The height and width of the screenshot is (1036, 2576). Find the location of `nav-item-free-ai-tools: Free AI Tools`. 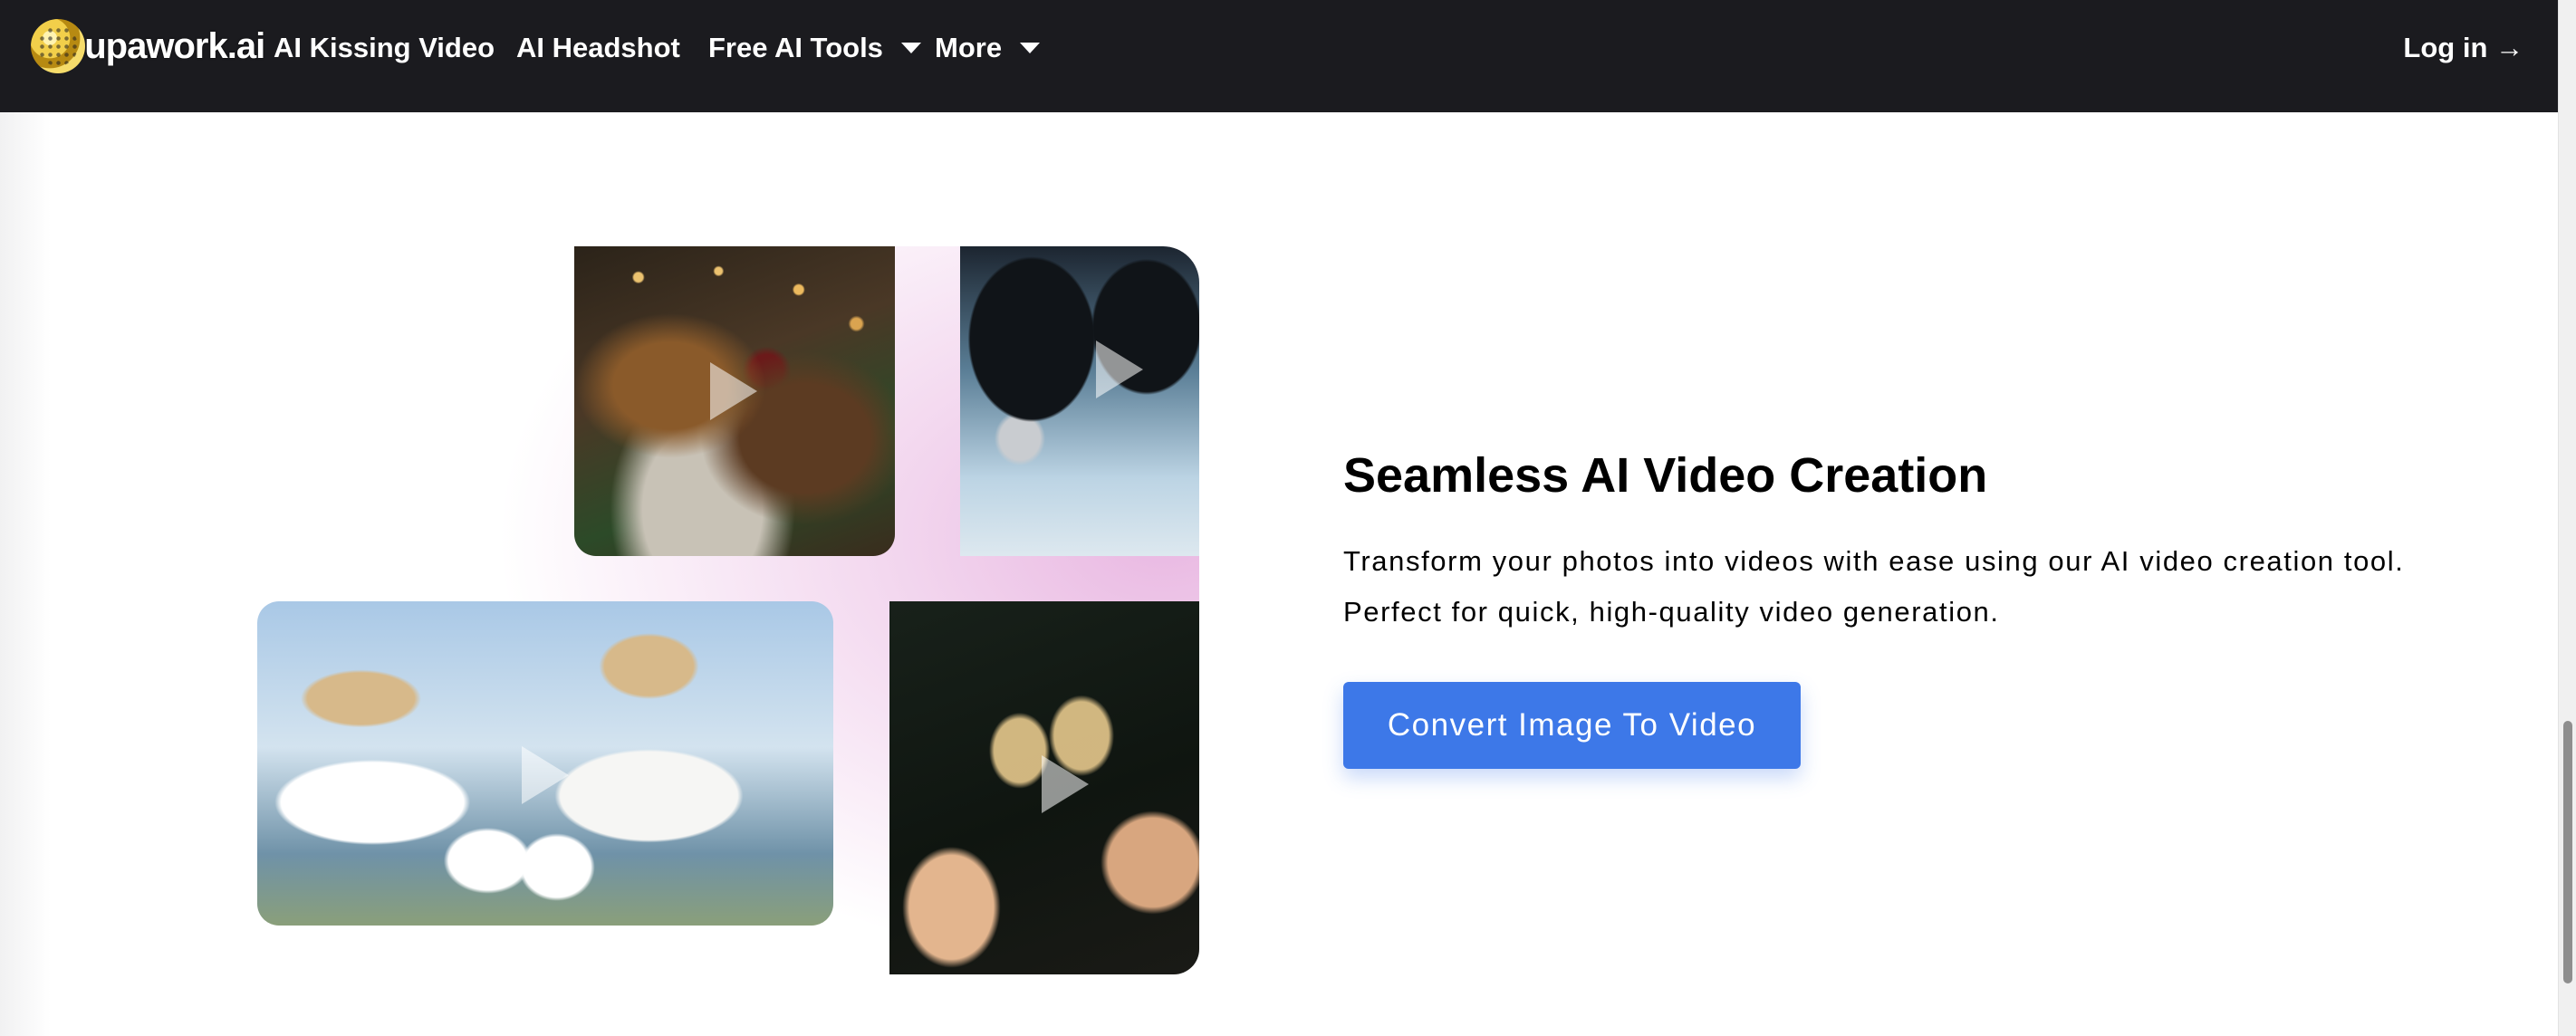

nav-item-free-ai-tools: Free AI Tools is located at coordinates (814, 48).